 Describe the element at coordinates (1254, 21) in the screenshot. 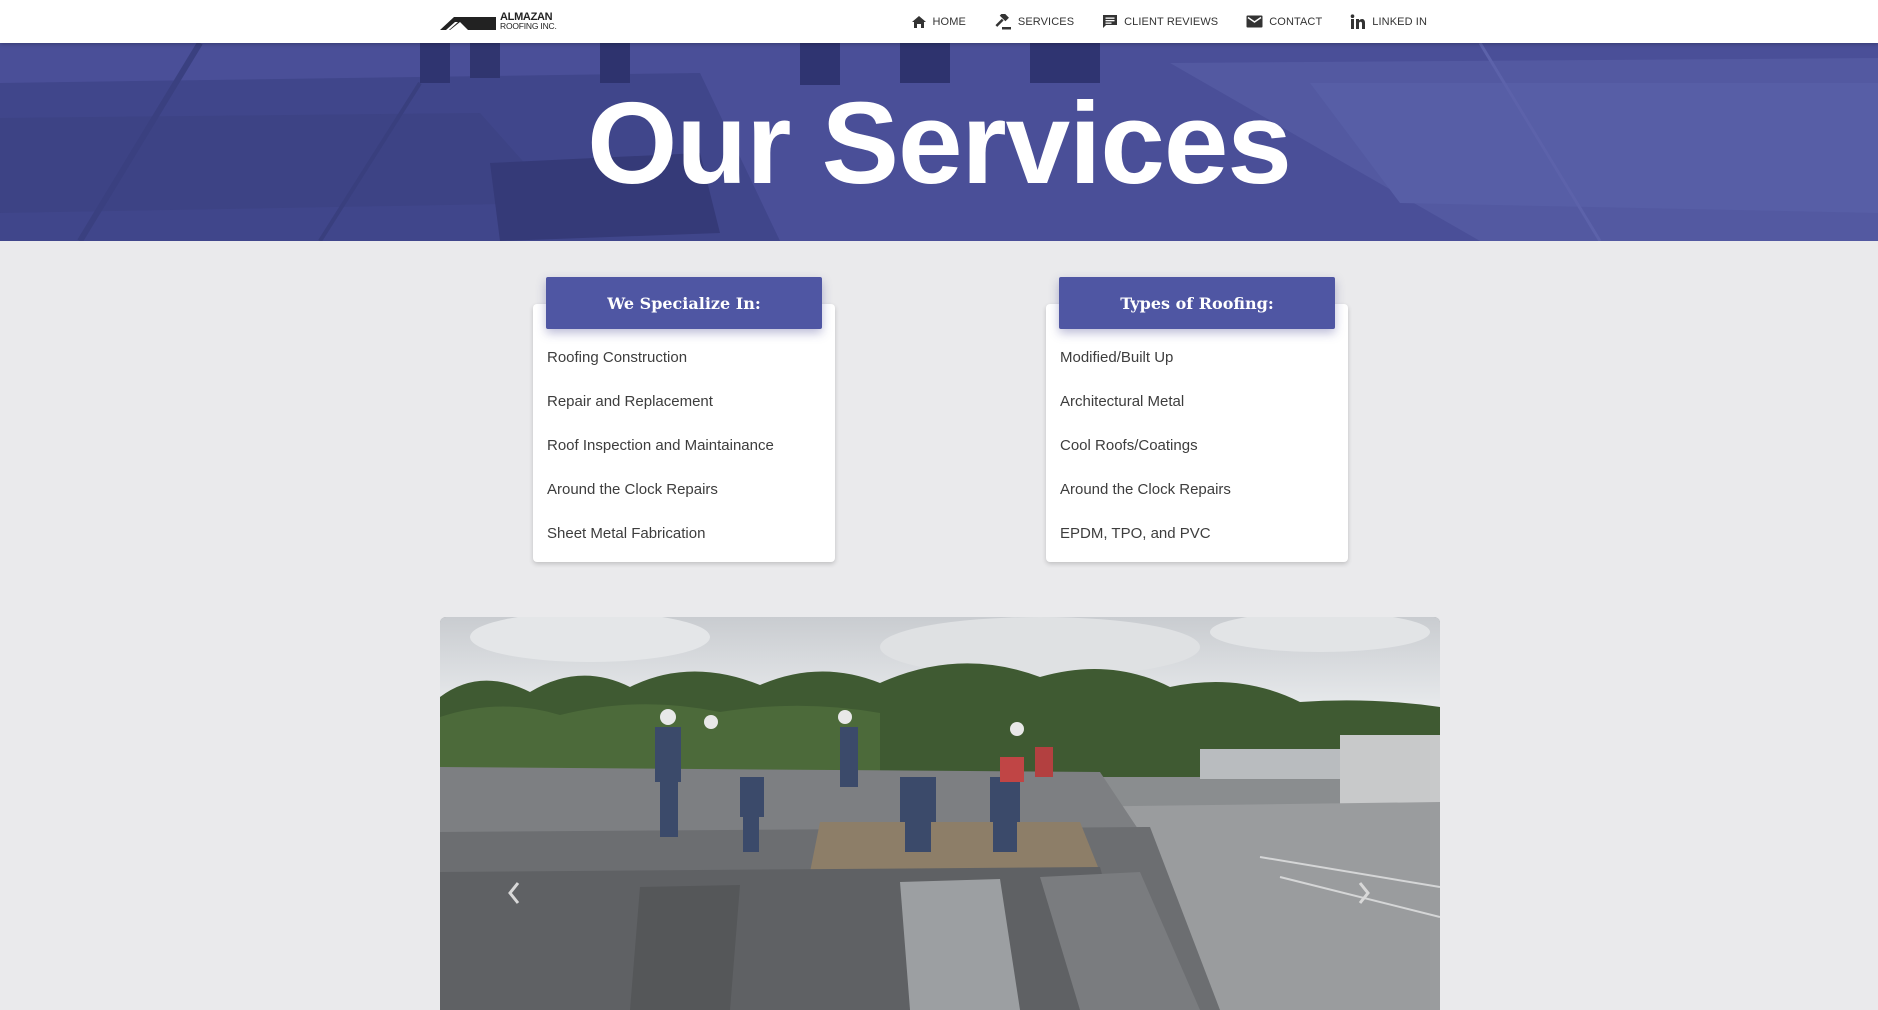

I see `mail-icon` at that location.